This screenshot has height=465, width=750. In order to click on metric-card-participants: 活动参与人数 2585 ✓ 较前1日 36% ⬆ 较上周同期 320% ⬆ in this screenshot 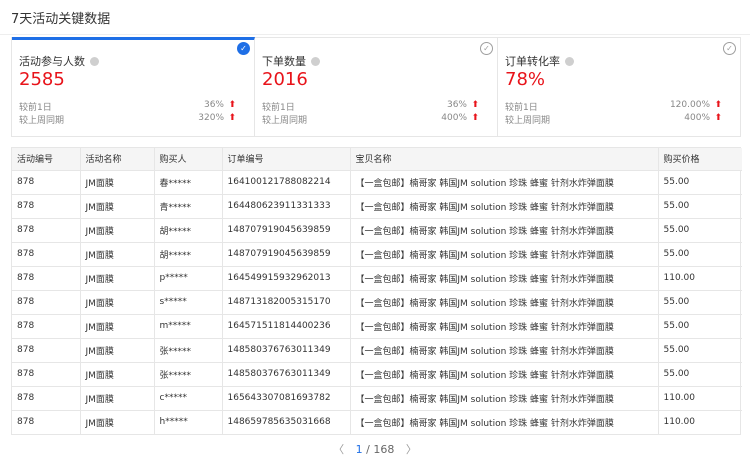, I will do `click(133, 86)`.